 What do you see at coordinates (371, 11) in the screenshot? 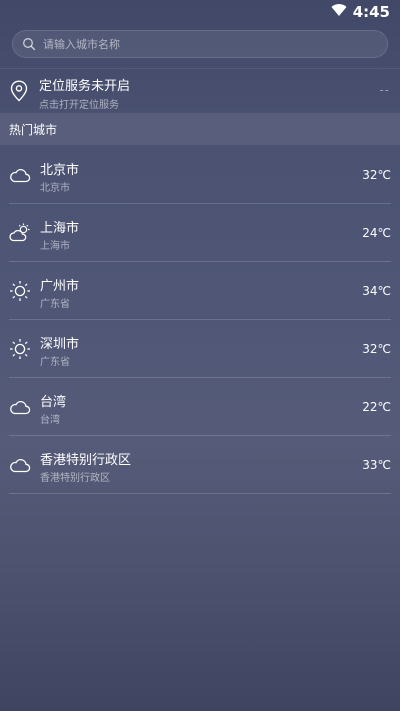
I see `status-time: 4:45` at bounding box center [371, 11].